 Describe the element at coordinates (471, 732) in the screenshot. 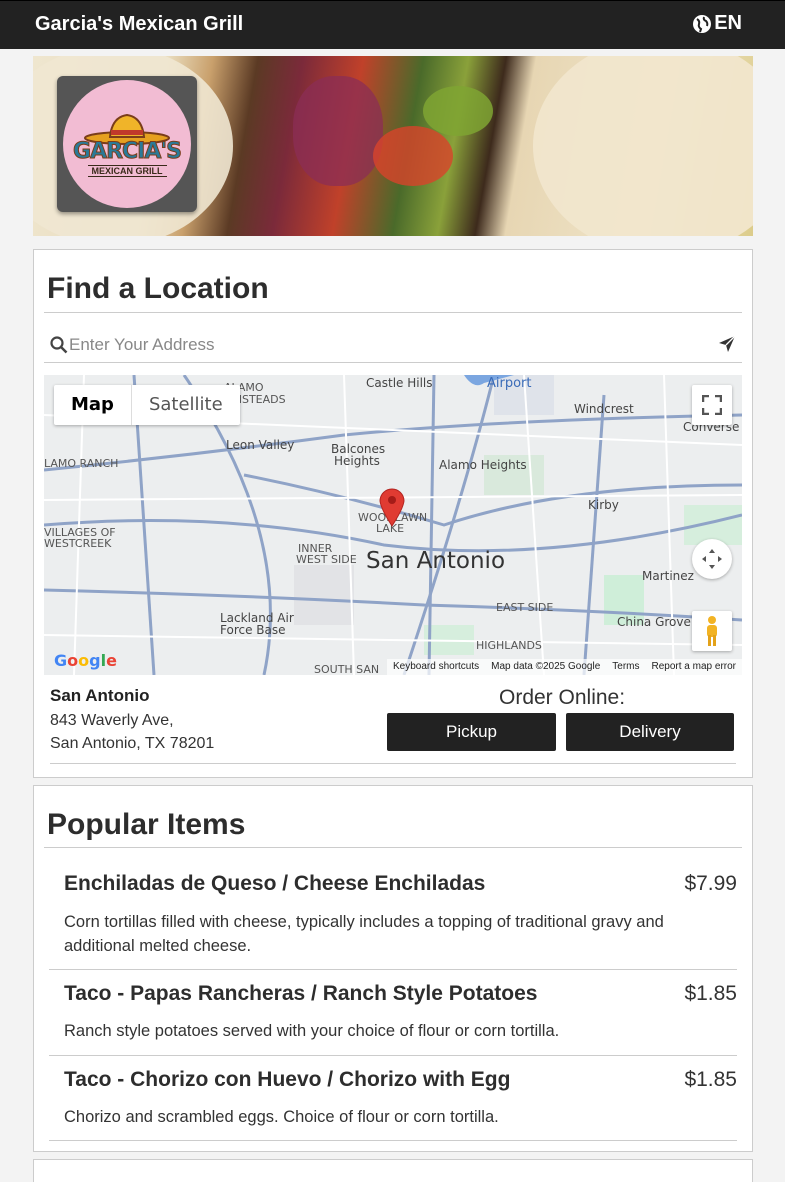

I see `pickup-button: Pickup` at that location.